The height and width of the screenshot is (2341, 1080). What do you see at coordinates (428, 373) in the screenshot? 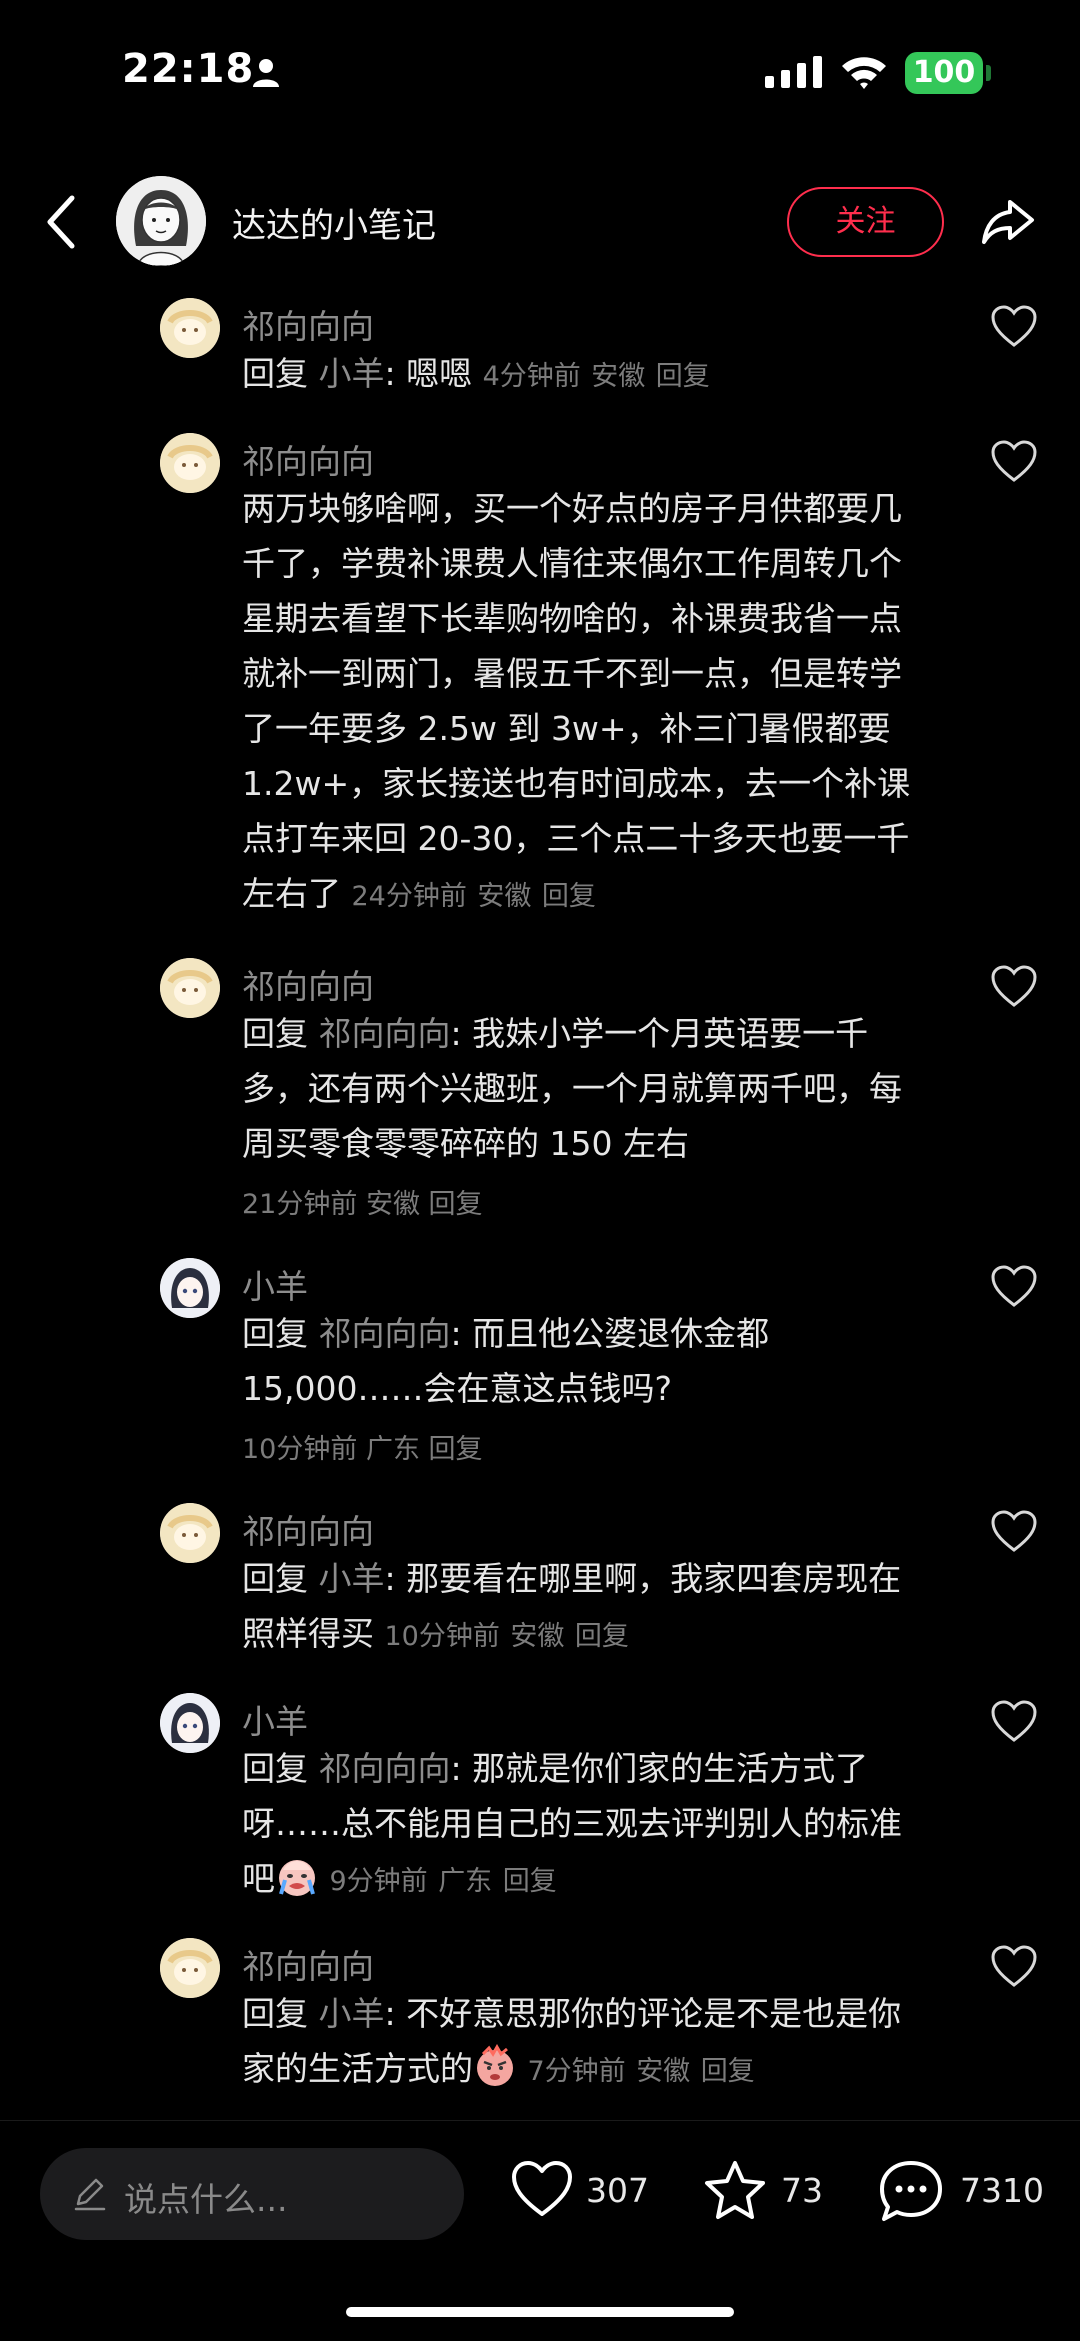
I see `comment-content: : 嗯嗯` at bounding box center [428, 373].